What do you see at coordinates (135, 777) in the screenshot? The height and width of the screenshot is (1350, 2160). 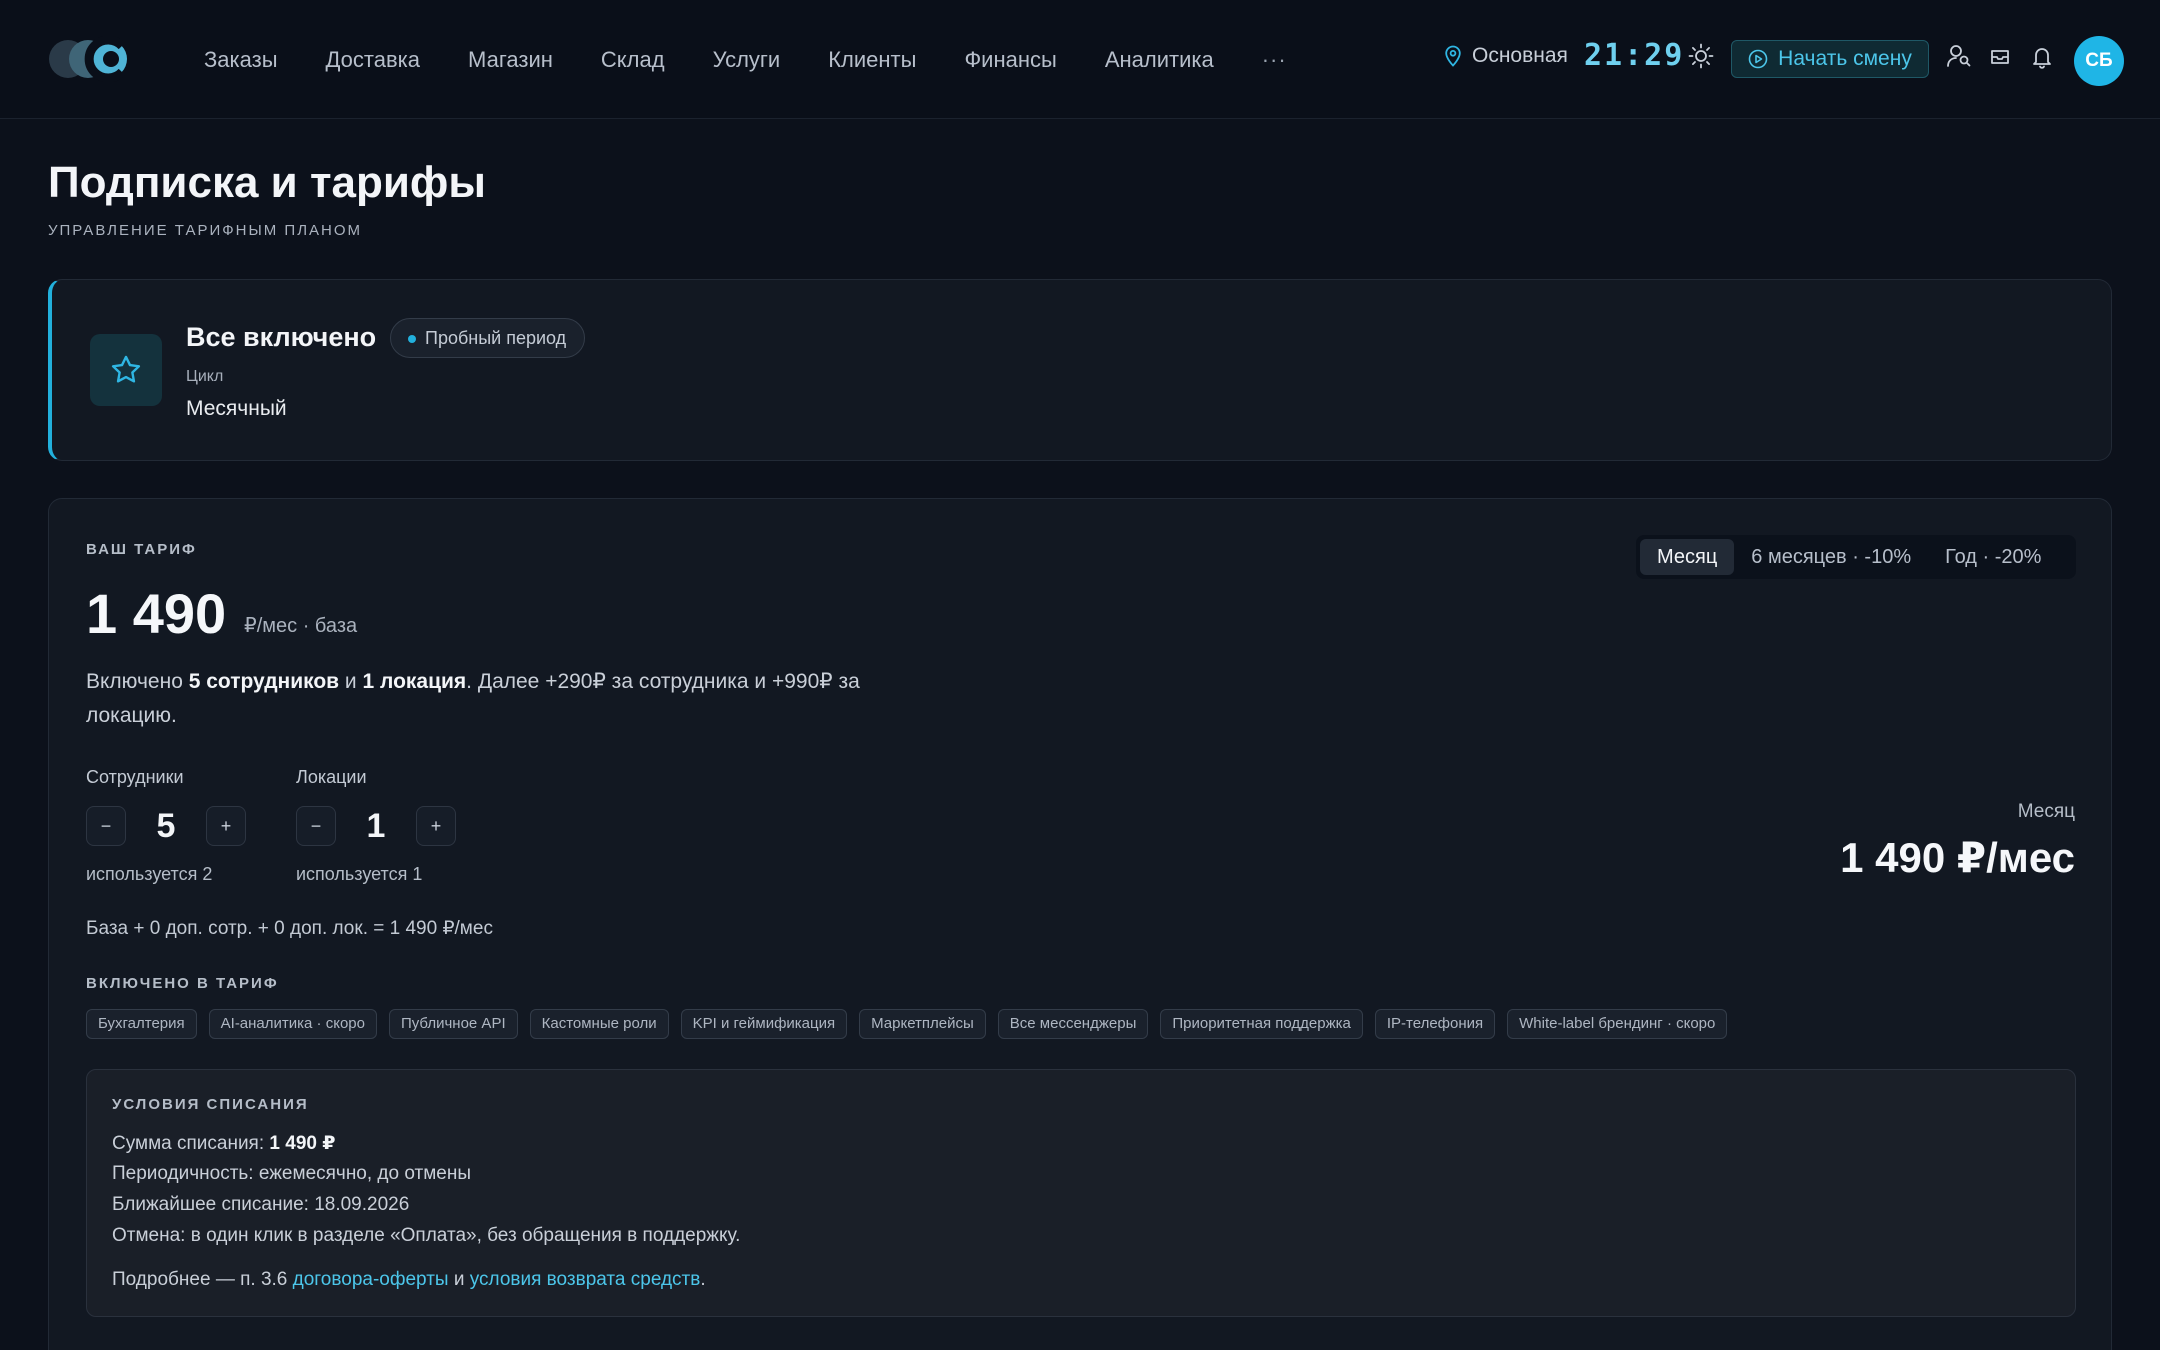 I see `employees-label: Сотрудники` at bounding box center [135, 777].